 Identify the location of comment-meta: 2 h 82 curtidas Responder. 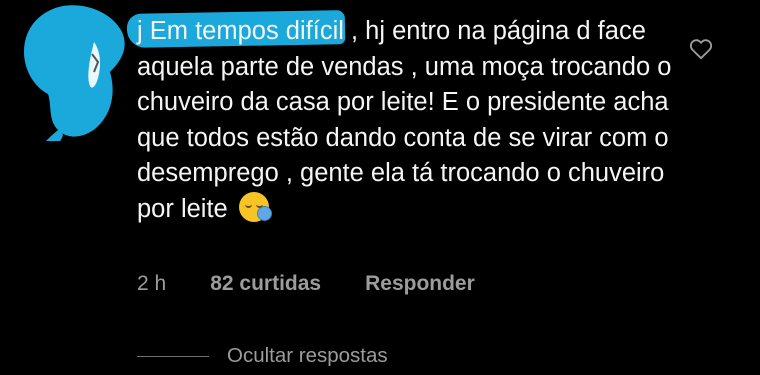
(306, 284).